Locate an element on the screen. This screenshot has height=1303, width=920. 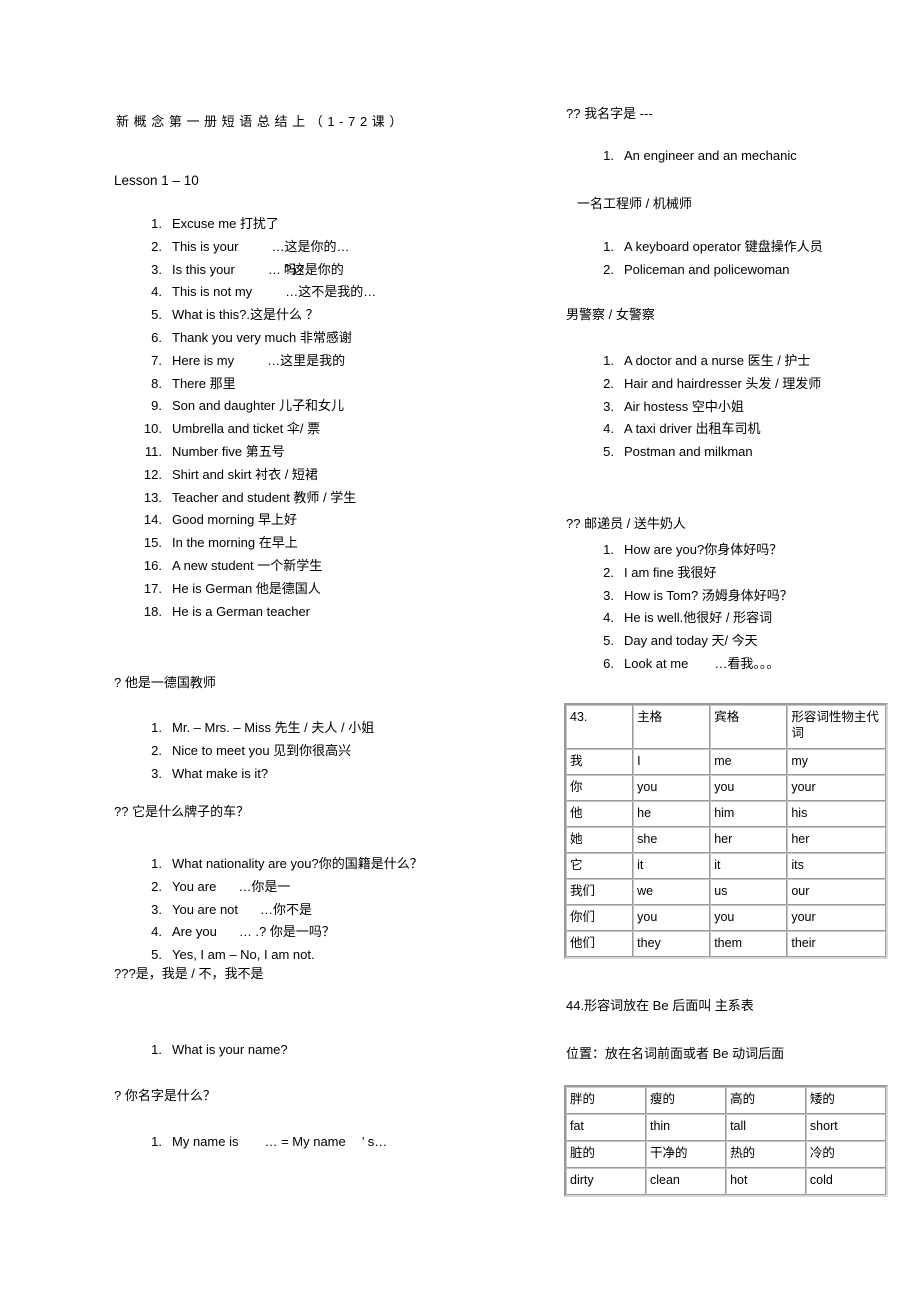
table-cell: 她 is located at coordinates (600, 840).